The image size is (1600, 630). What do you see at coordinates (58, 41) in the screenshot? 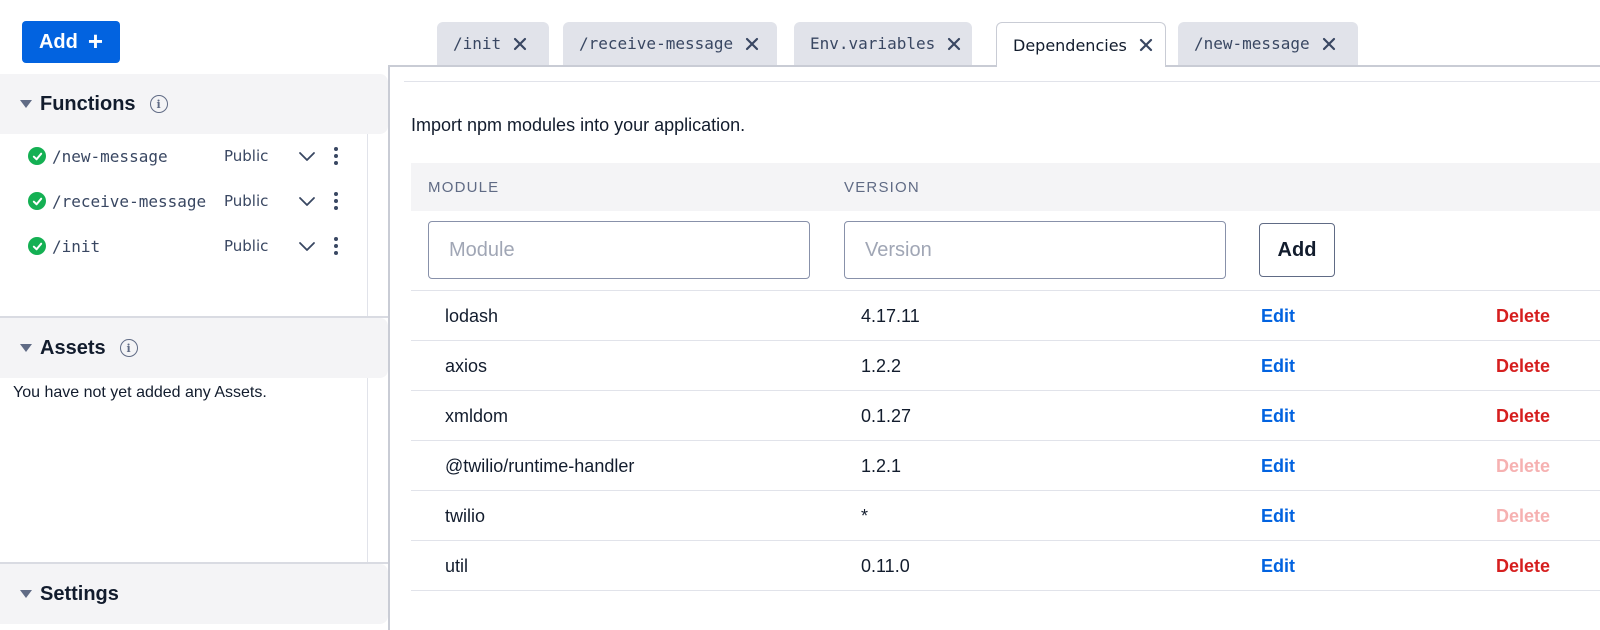
I see `add-button-label: Add` at bounding box center [58, 41].